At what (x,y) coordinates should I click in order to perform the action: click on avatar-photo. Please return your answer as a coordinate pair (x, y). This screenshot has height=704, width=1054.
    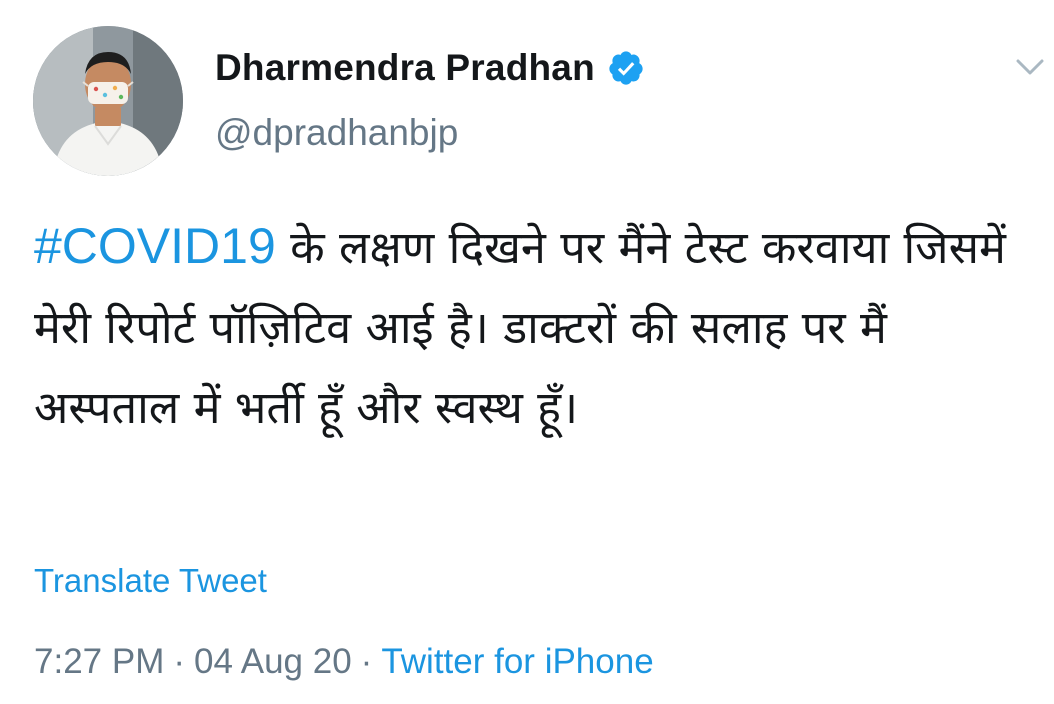
    Looking at the image, I should click on (108, 101).